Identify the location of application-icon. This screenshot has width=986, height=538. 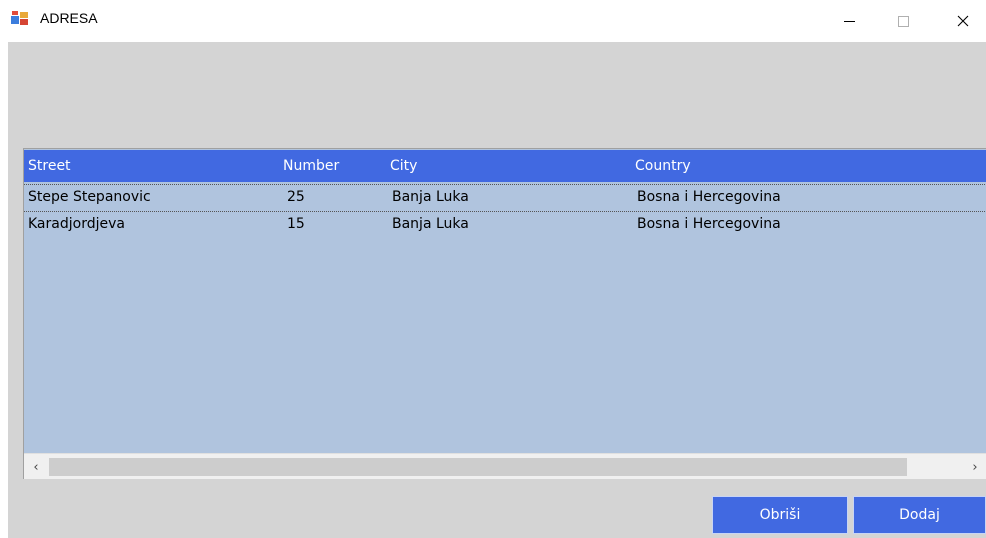
(19, 18).